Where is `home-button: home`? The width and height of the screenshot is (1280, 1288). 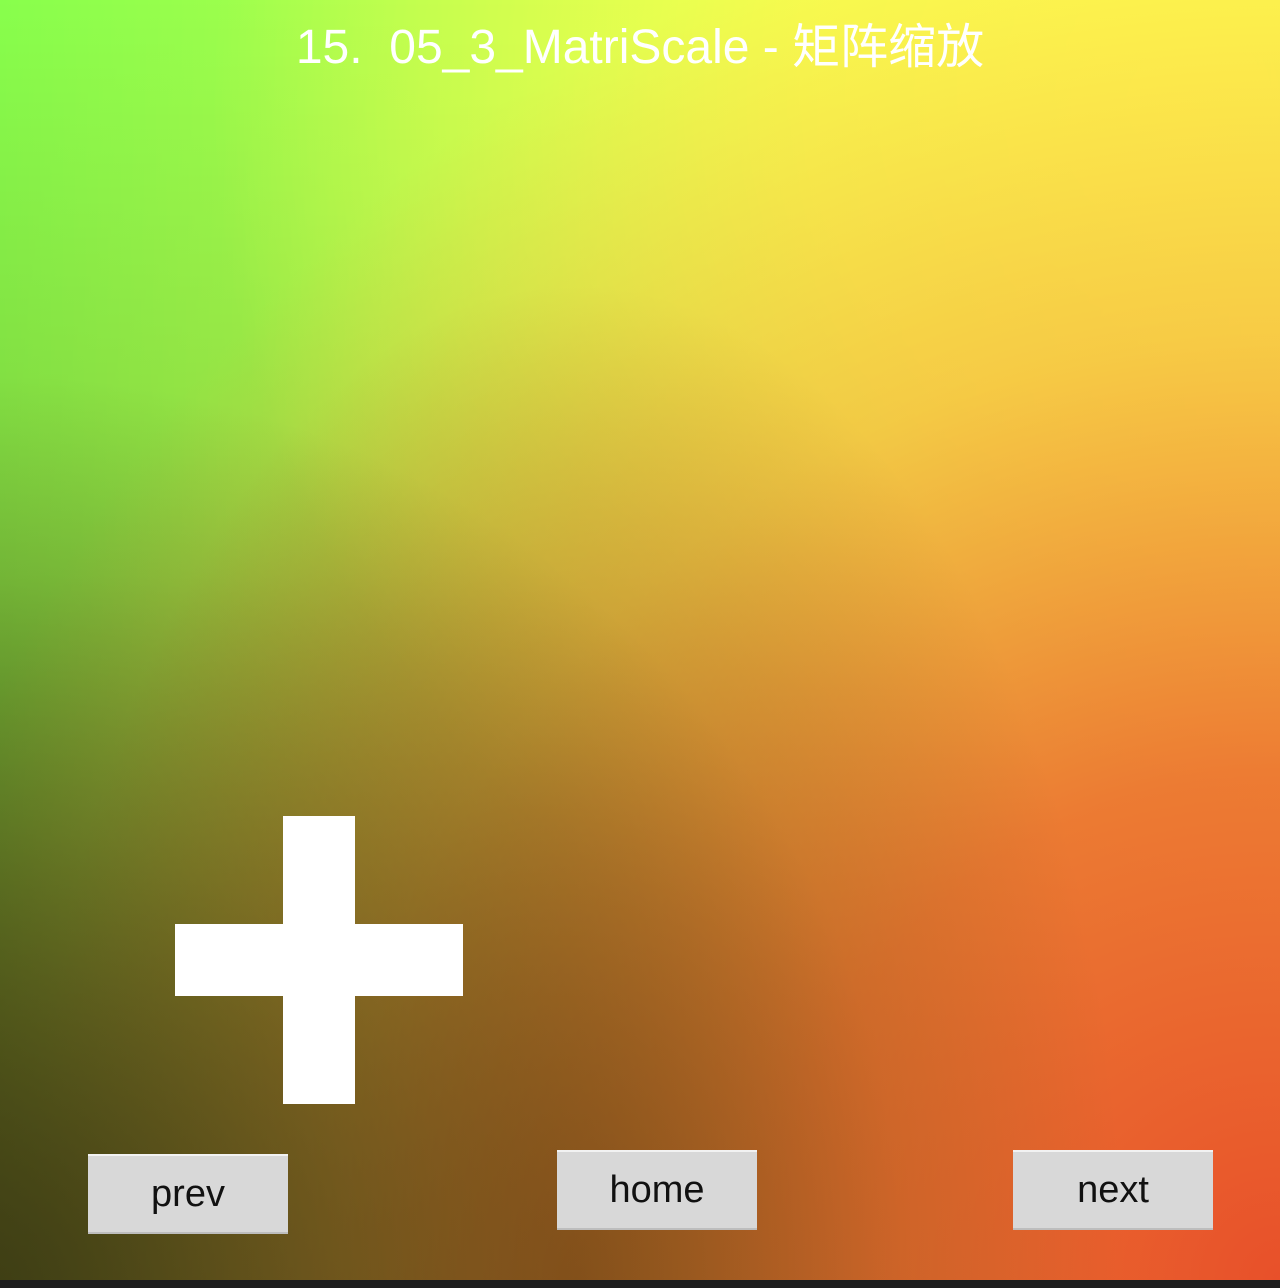 home-button: home is located at coordinates (657, 1190).